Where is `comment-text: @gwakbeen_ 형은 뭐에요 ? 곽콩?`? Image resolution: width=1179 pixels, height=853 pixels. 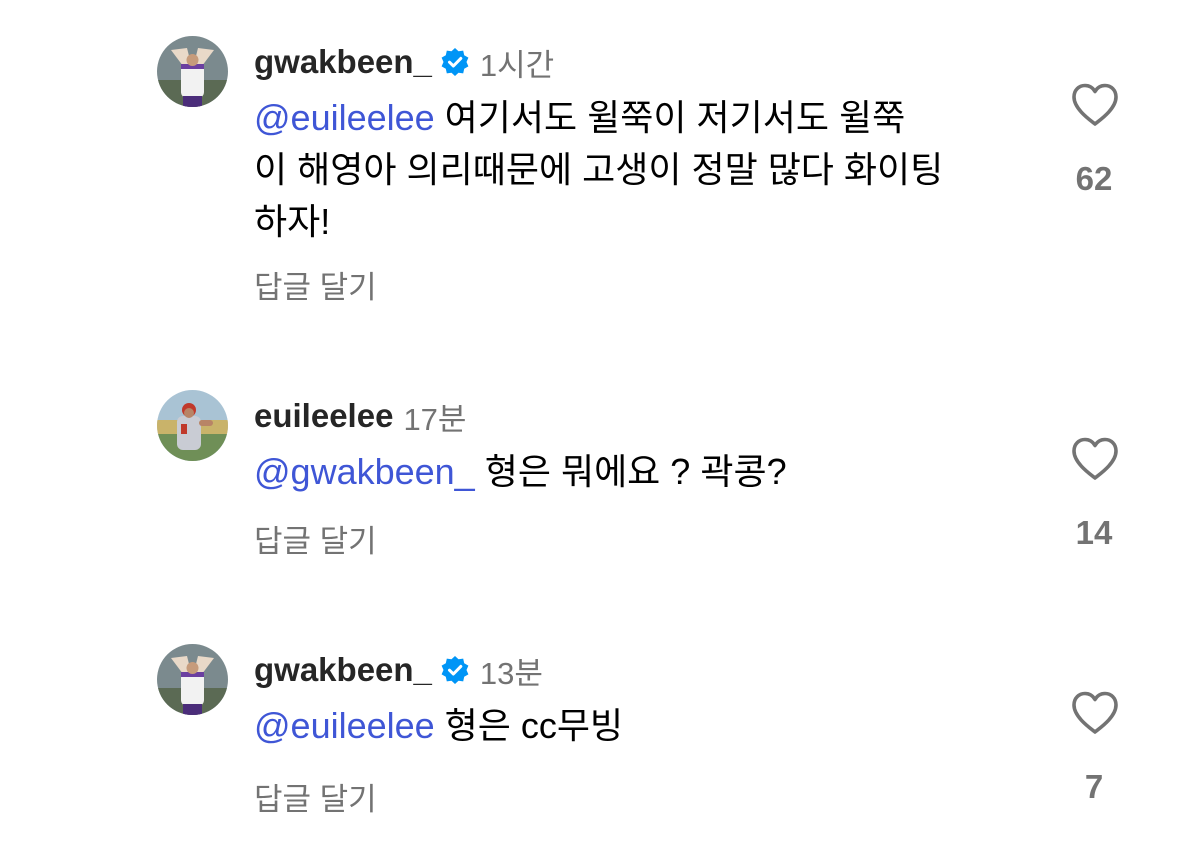
comment-text: @gwakbeen_ 형은 뭐에요 ? 곽콩? is located at coordinates (639, 472).